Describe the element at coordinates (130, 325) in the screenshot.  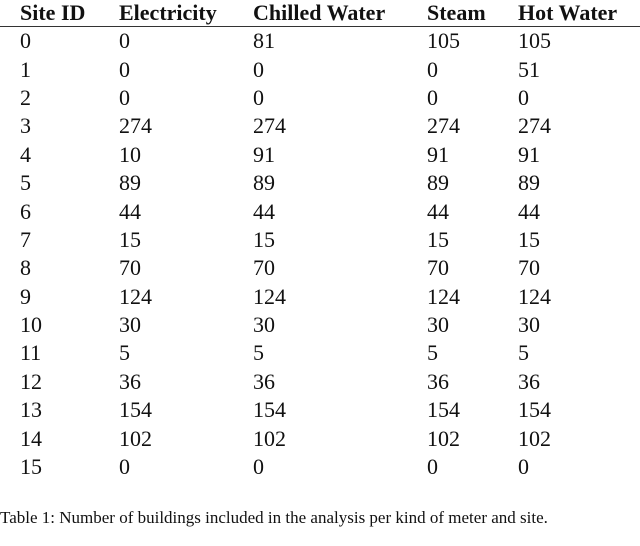
I see `electricity-cell: 30` at that location.